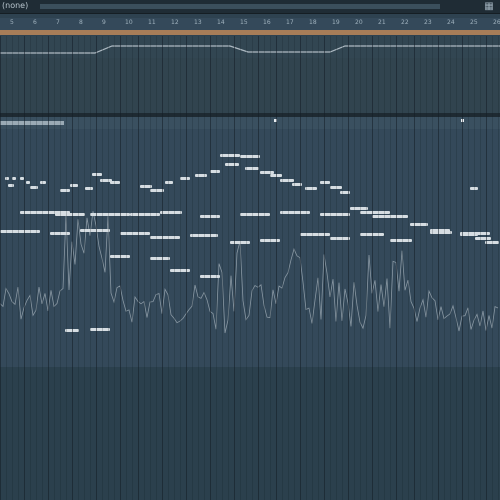 The image size is (500, 500). I want to click on bar-number: 7, so click(58, 22).